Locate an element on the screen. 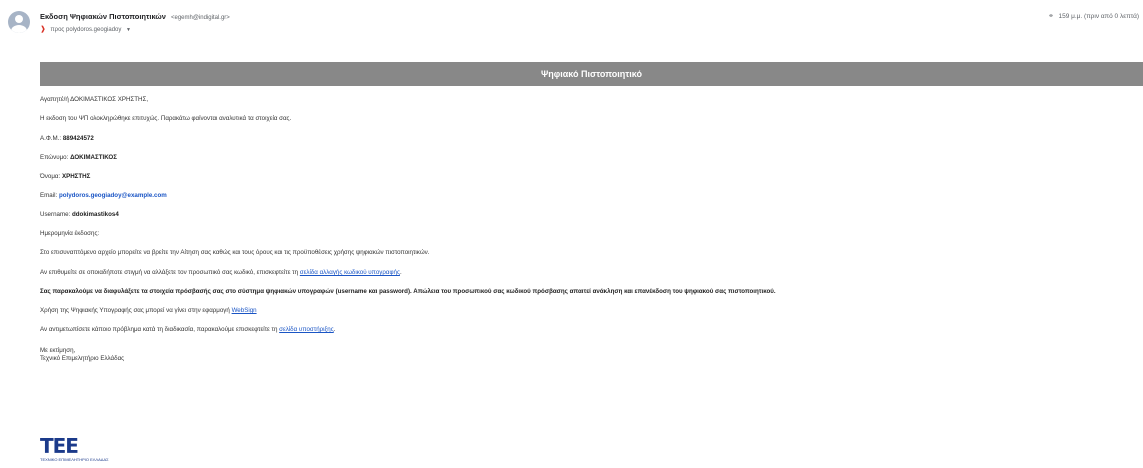  closing: Με εκτίμηση, is located at coordinates (58, 350).